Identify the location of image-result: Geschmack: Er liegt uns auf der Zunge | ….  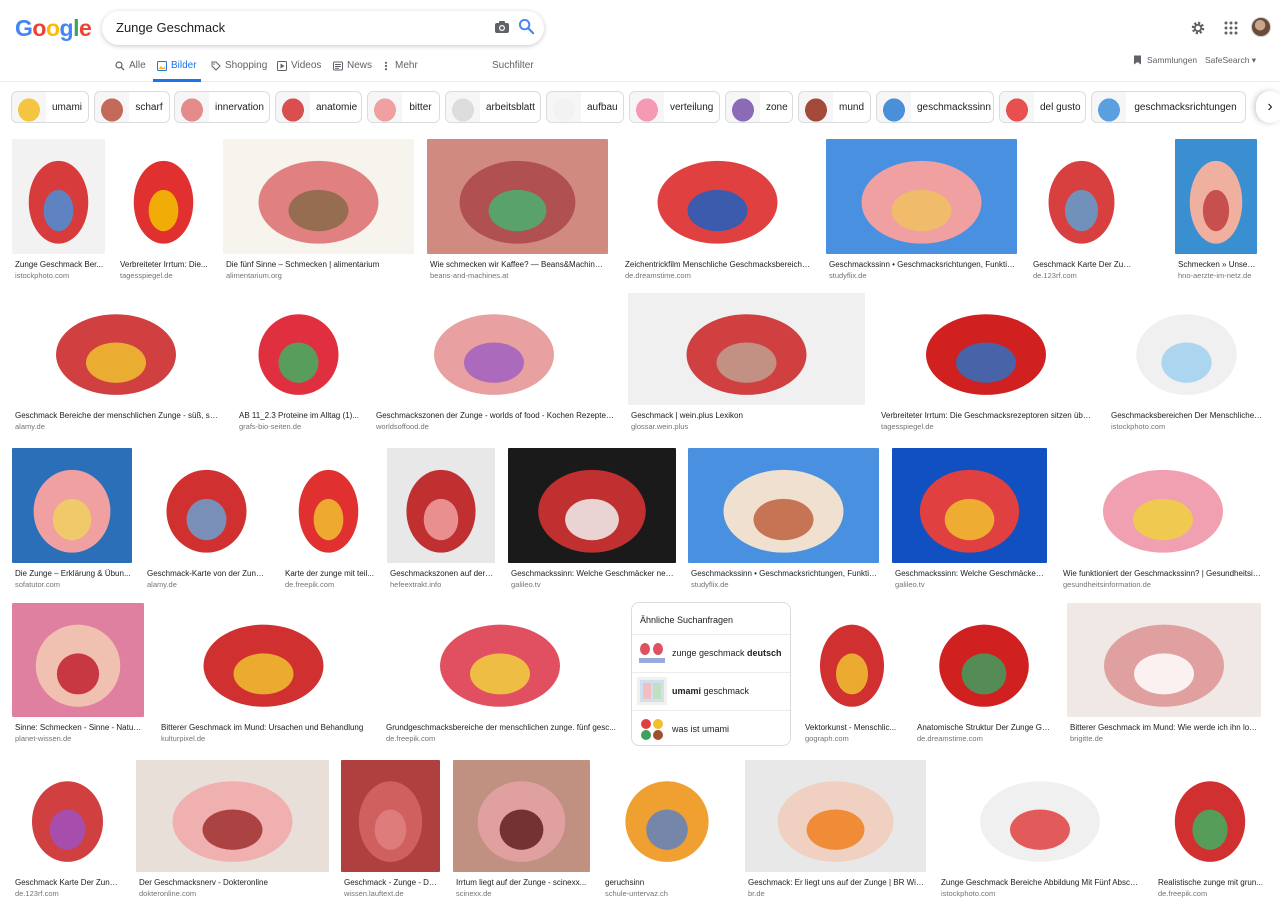
(835, 831).